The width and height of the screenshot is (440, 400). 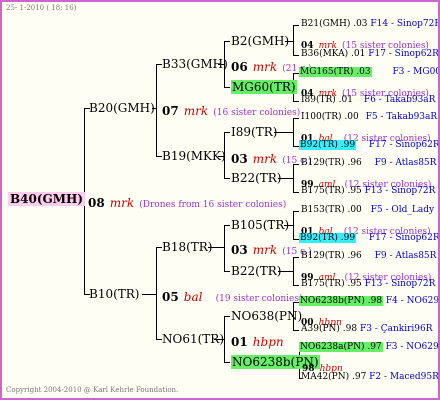 I want to click on ancestor-row: B36(MKA) .01 F17 - Sinop62R, so click(x=370, y=54).